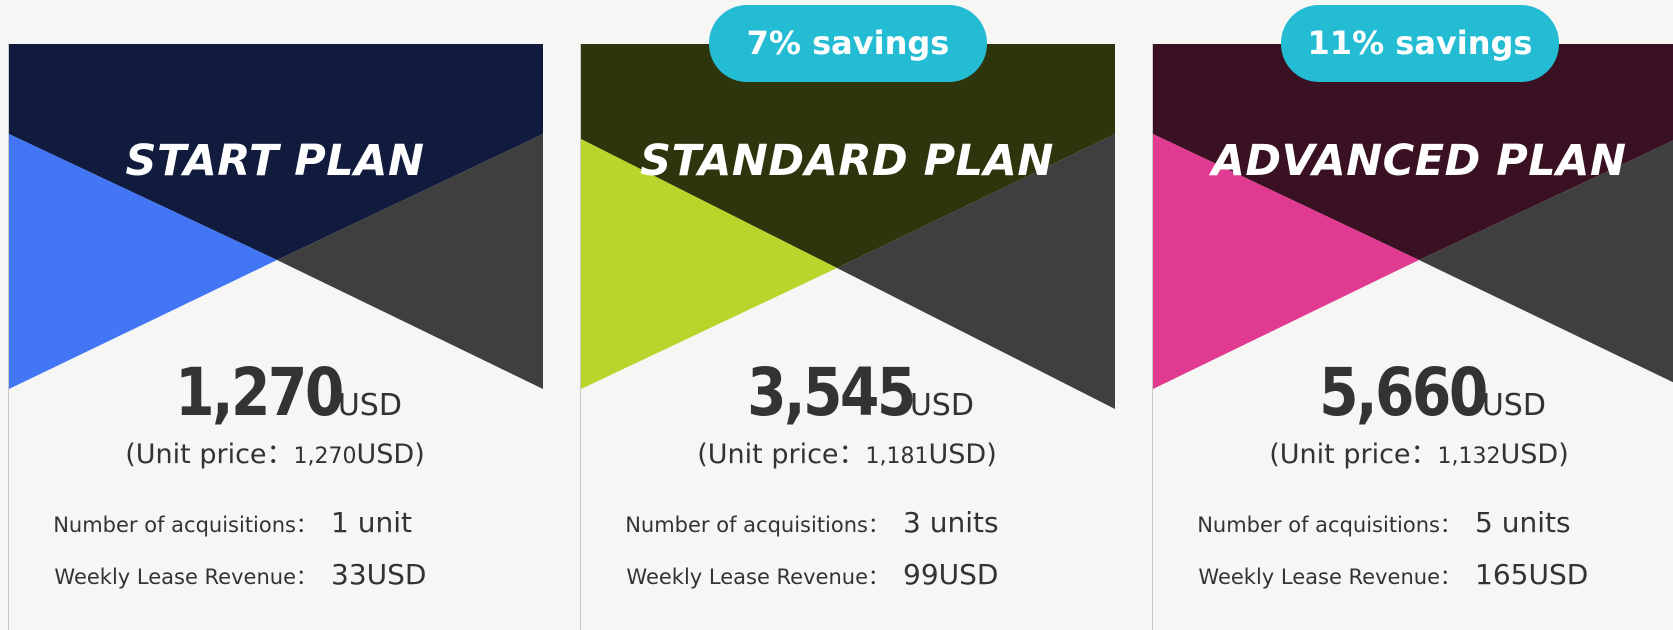 The width and height of the screenshot is (1673, 630). I want to click on acquisitions-row: Number of acquisitions： 5 units, so click(1413, 532).